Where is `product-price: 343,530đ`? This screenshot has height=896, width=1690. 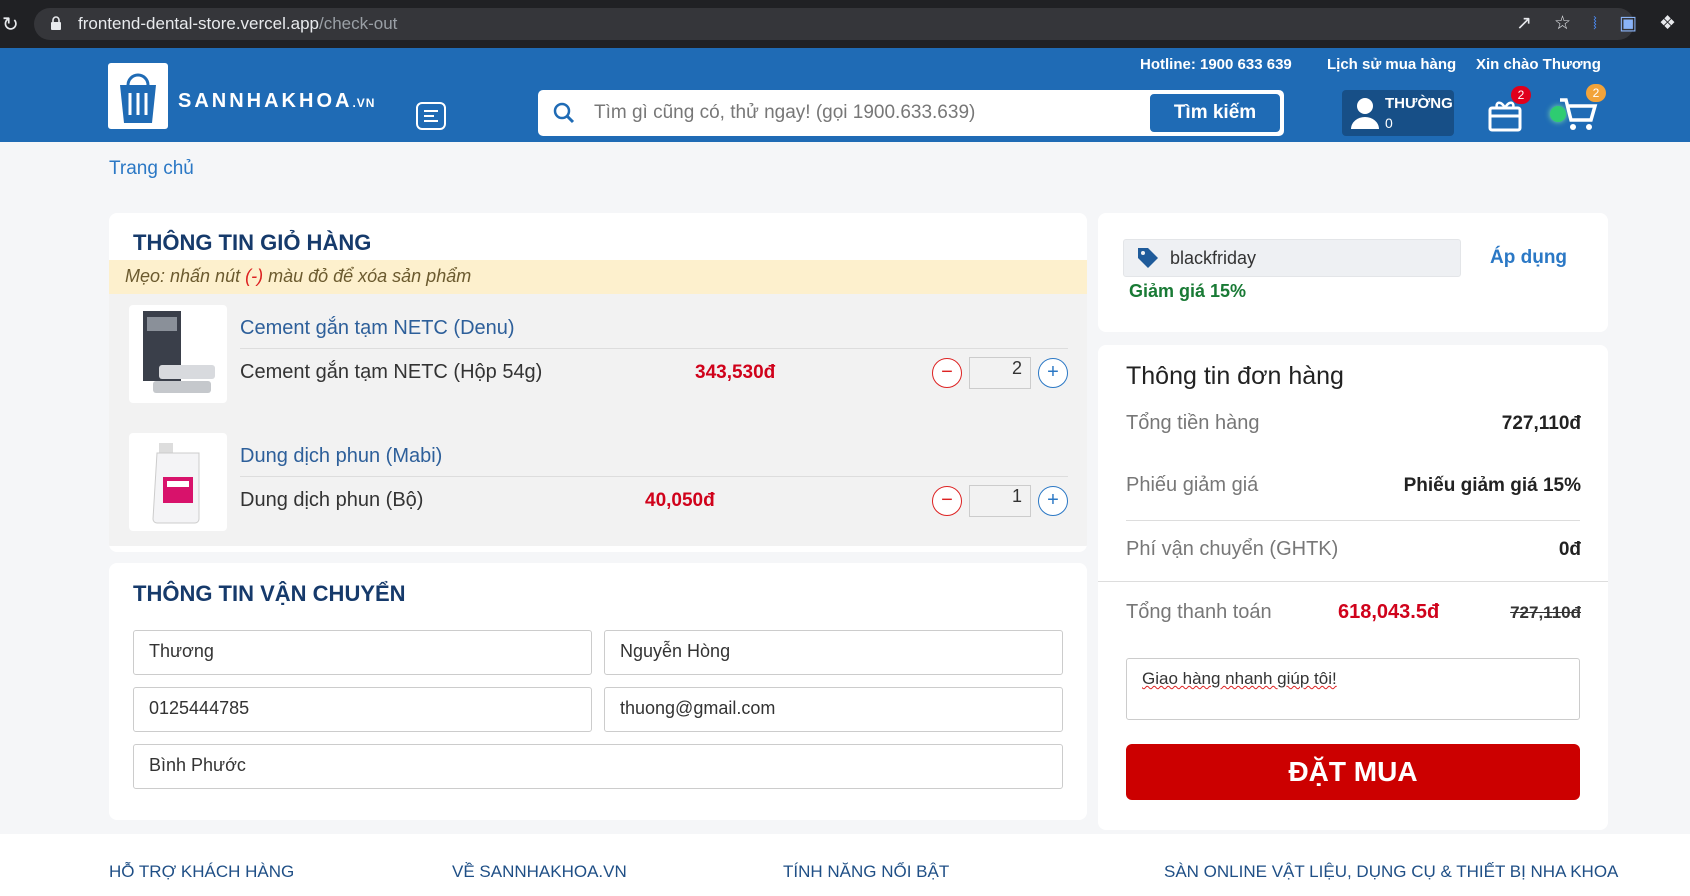 product-price: 343,530đ is located at coordinates (735, 372).